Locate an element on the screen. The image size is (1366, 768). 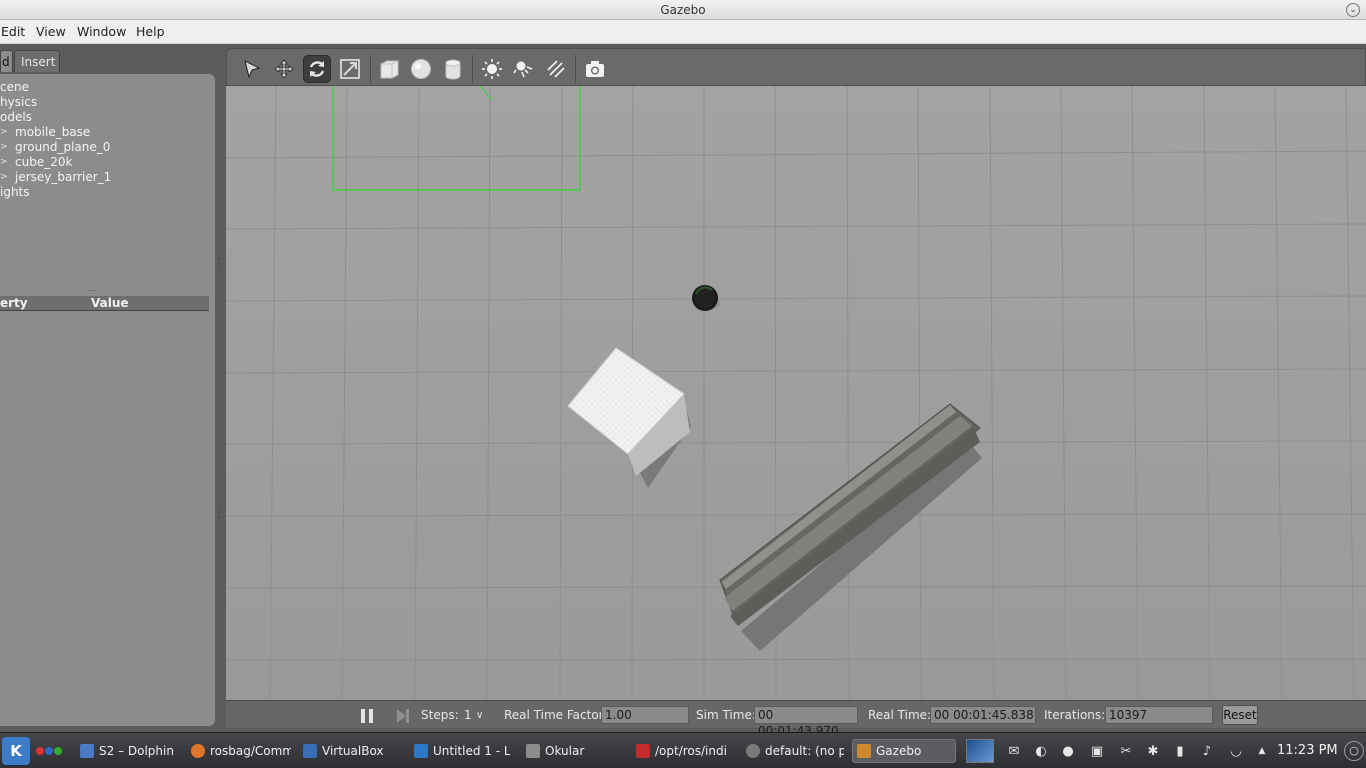
iterations-field: 10397 is located at coordinates (1159, 715).